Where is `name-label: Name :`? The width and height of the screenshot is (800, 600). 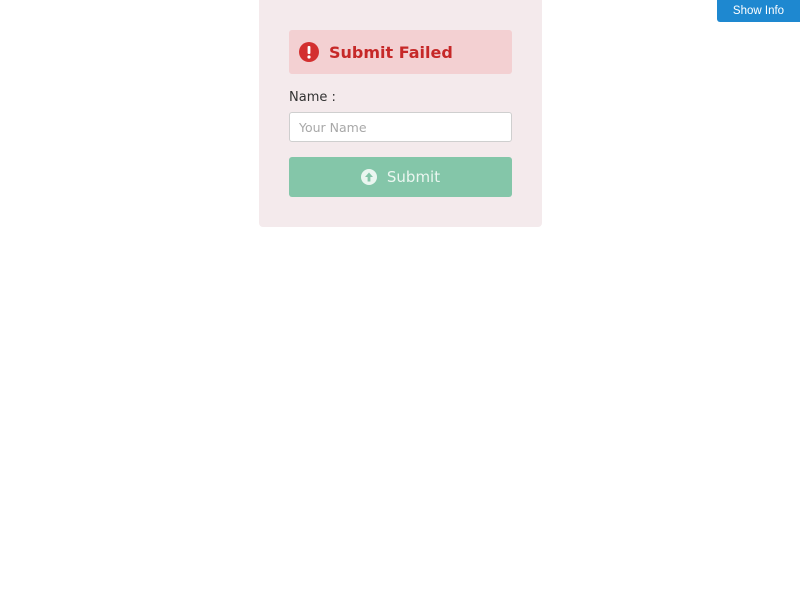
name-label: Name : is located at coordinates (312, 97).